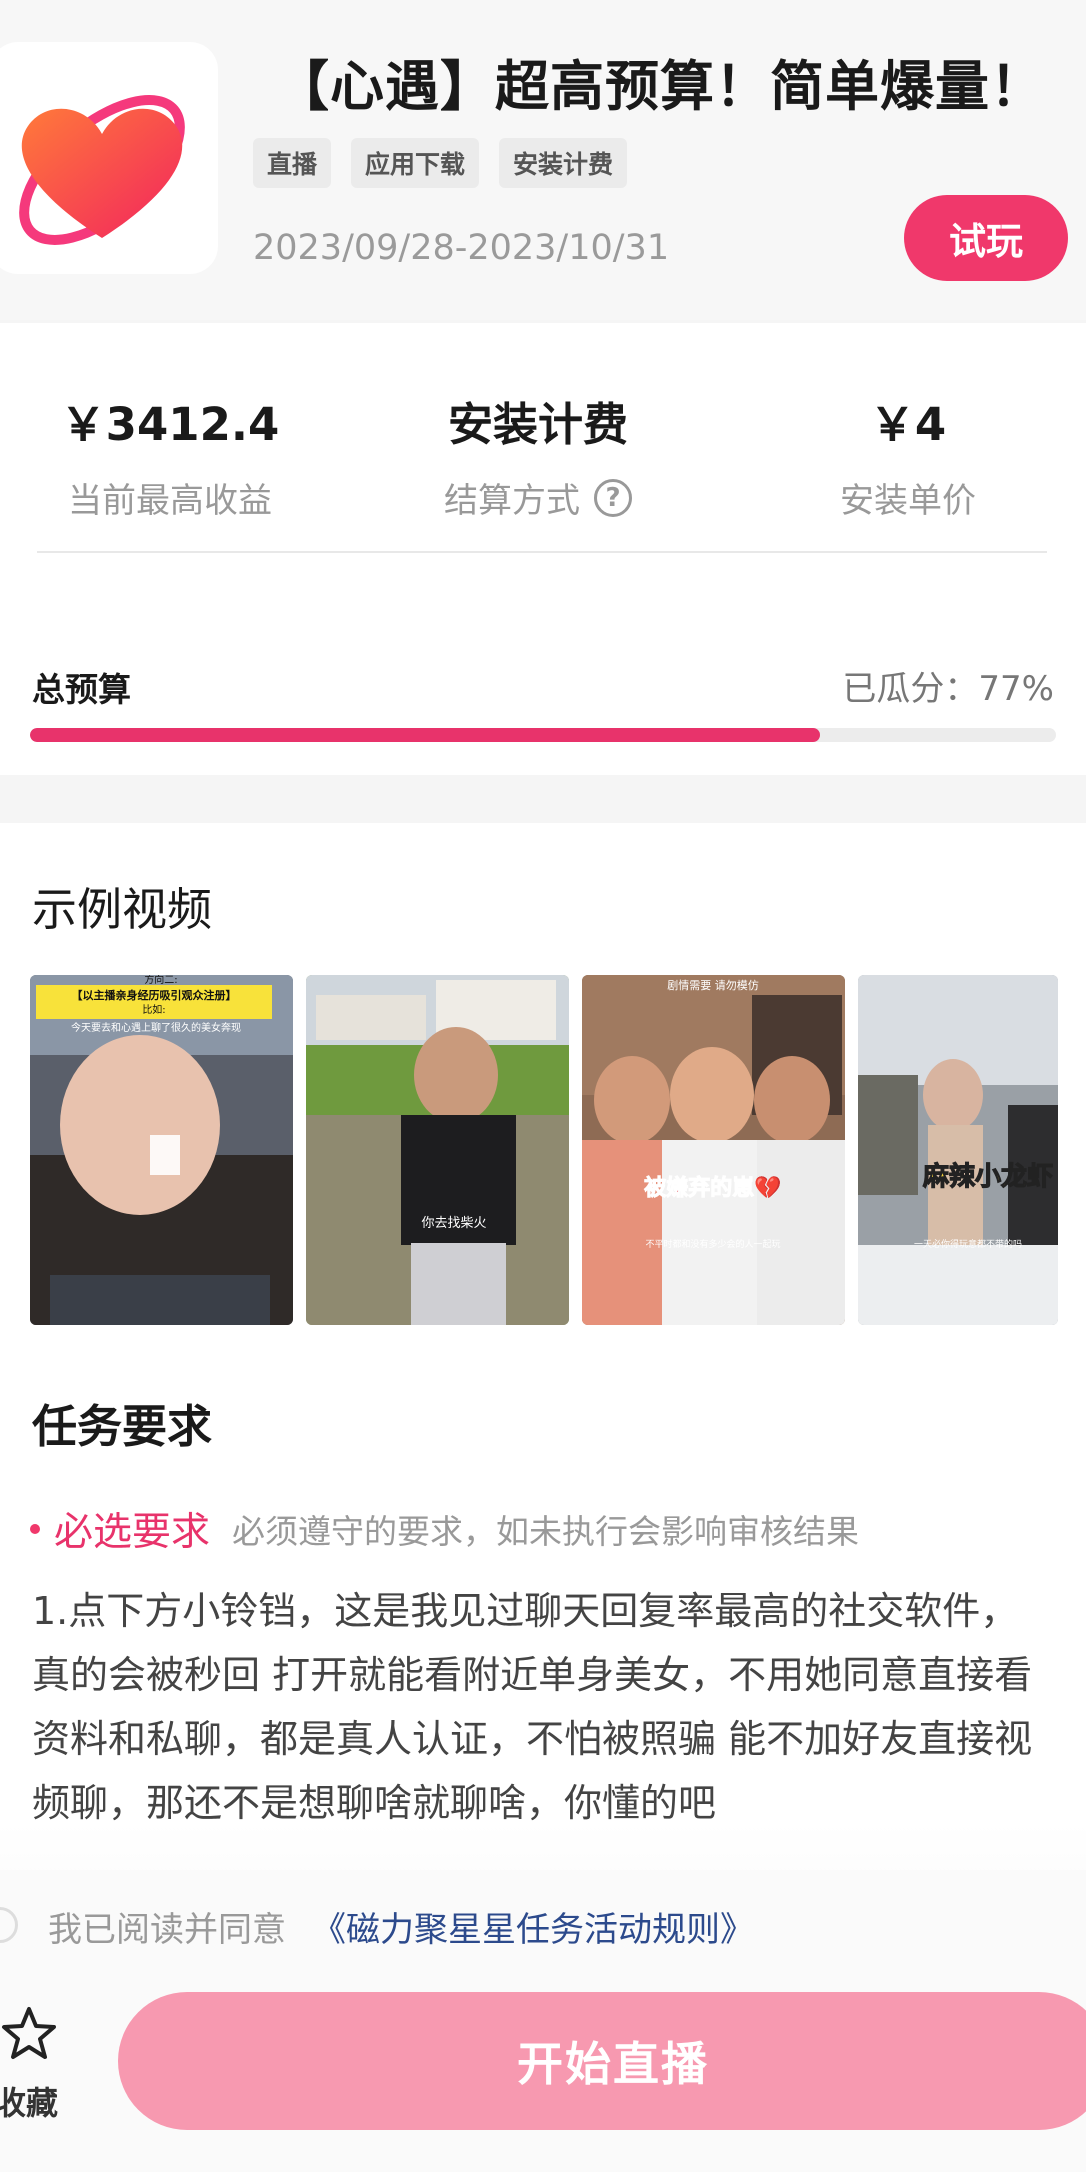 Image resolution: width=1086 pixels, height=2172 pixels. What do you see at coordinates (948, 689) in the screenshot?
I see `budget-split-text: 已瓜分：77%` at bounding box center [948, 689].